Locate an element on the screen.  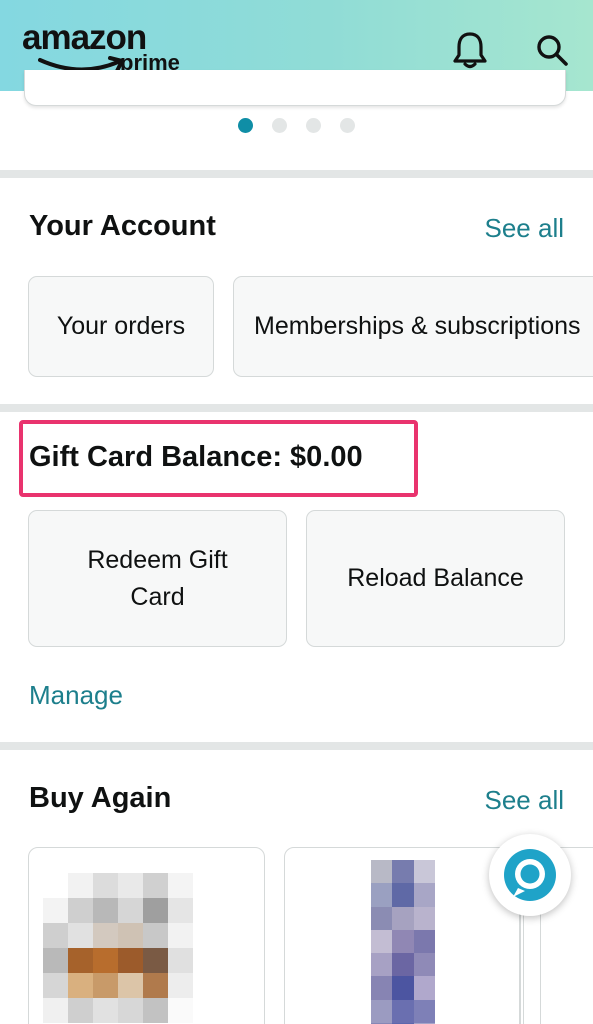
carousel-pagination is located at coordinates (296, 125).